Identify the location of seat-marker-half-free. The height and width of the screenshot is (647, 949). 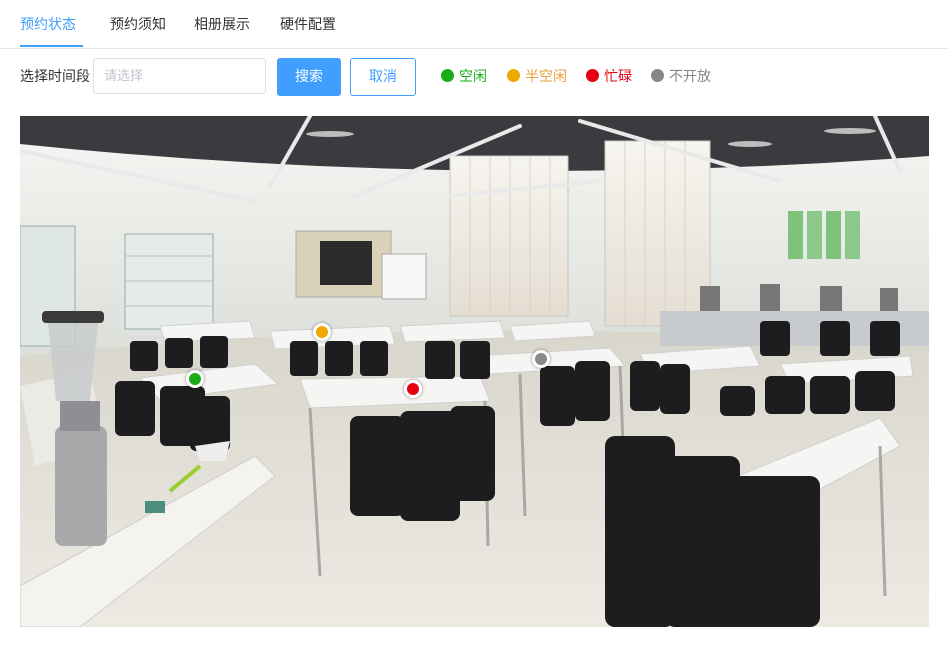
(322, 332).